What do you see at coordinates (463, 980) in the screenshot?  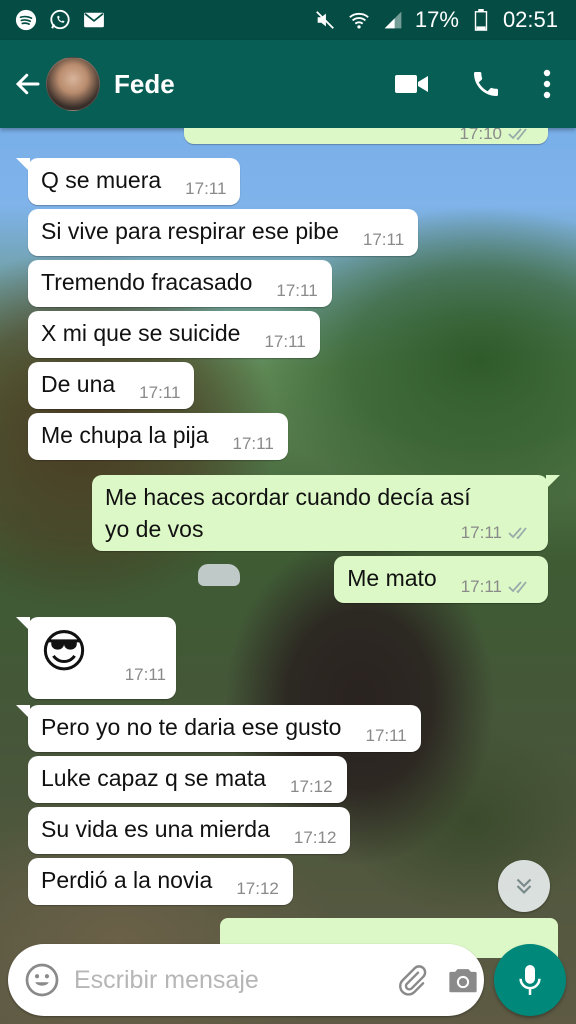 I see `camera-icon` at bounding box center [463, 980].